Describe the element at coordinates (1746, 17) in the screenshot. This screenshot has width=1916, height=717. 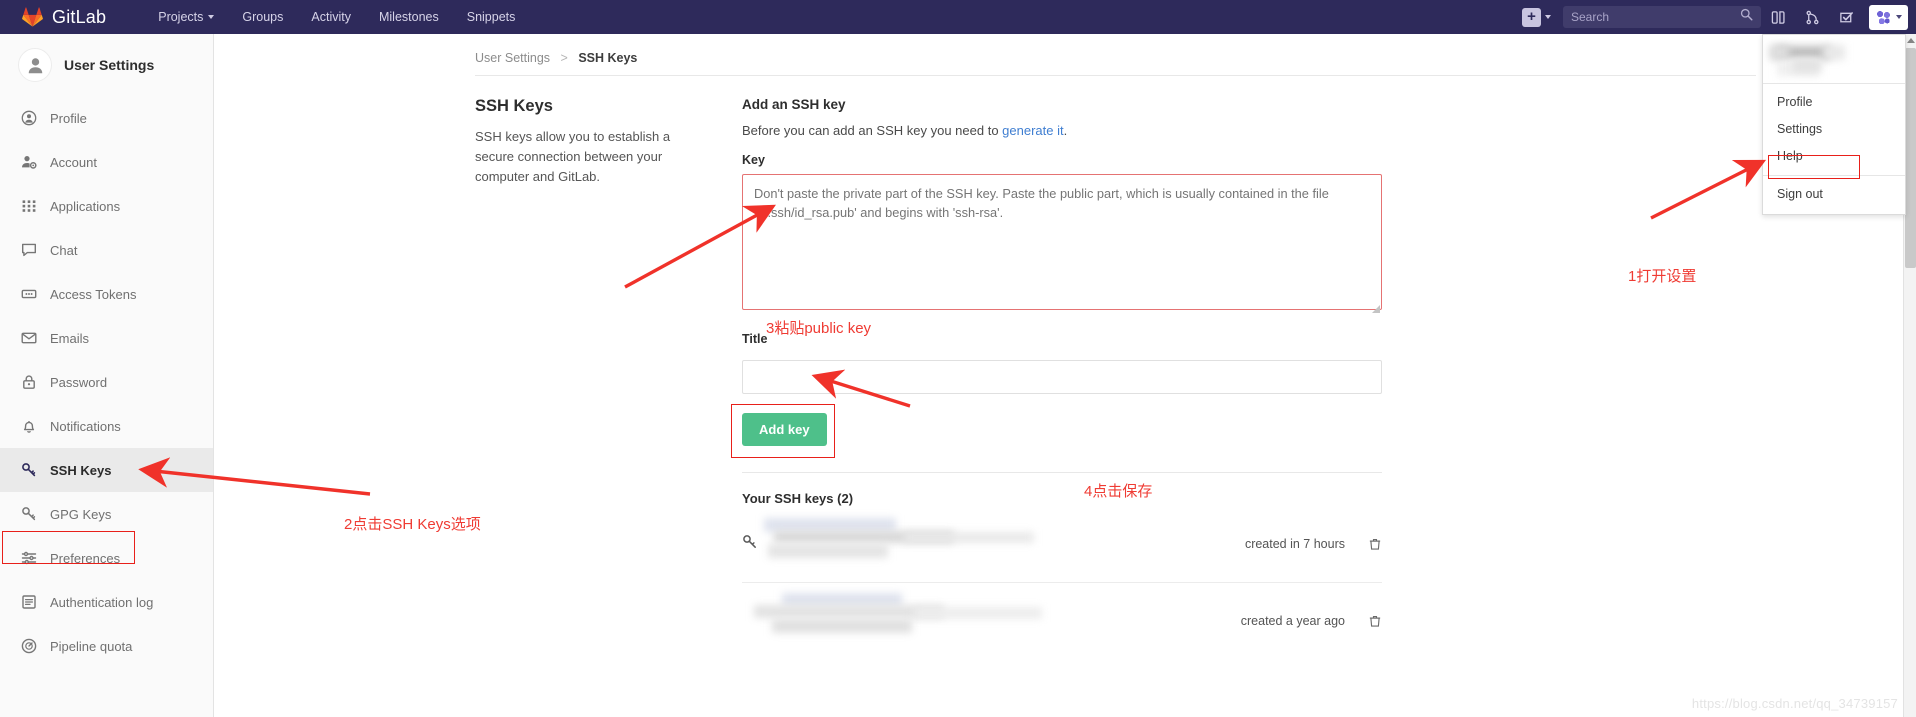
I see `search-icon` at that location.